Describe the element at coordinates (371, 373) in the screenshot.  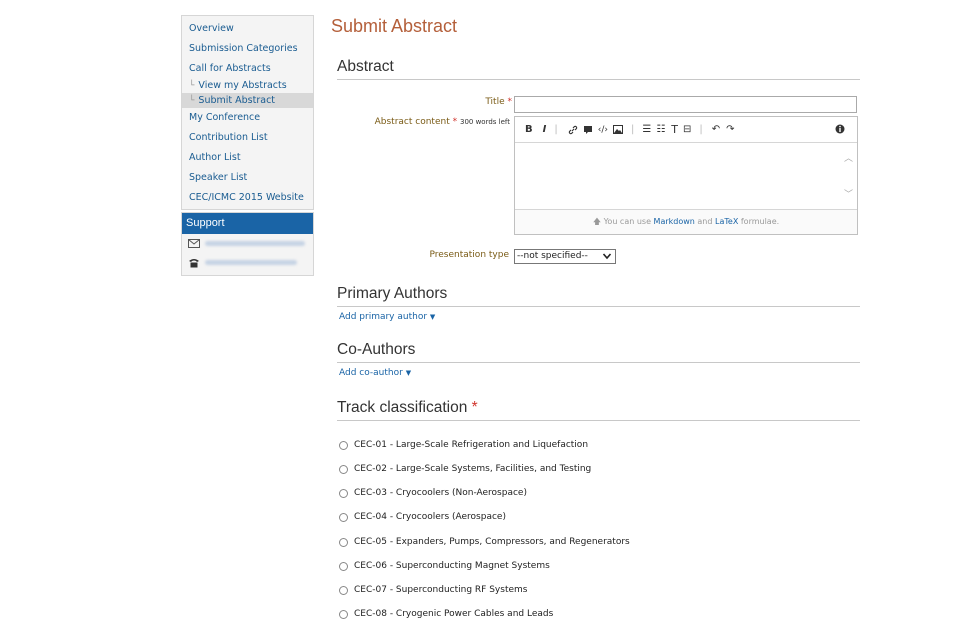
I see `add-co-author-label: Add co-author` at that location.